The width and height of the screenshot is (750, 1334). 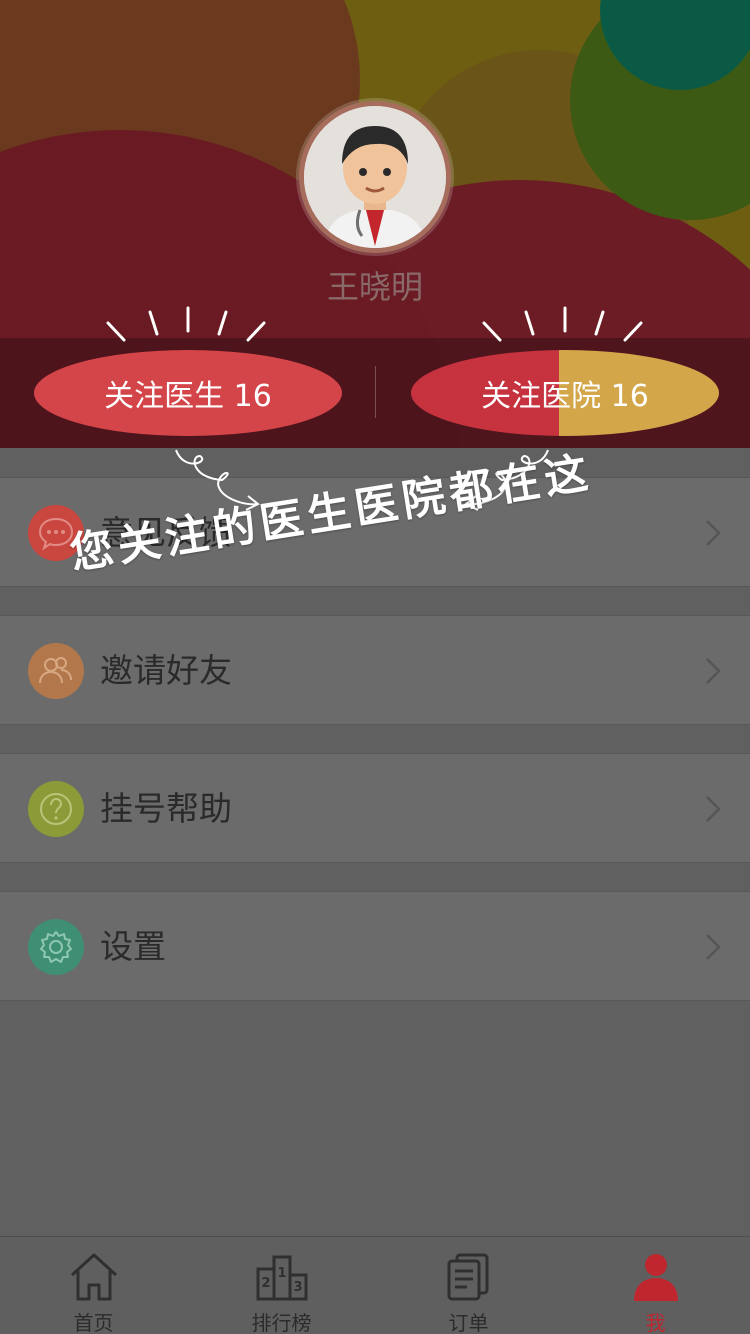 What do you see at coordinates (281, 1322) in the screenshot?
I see `tab-ranking-label: 排行榜` at bounding box center [281, 1322].